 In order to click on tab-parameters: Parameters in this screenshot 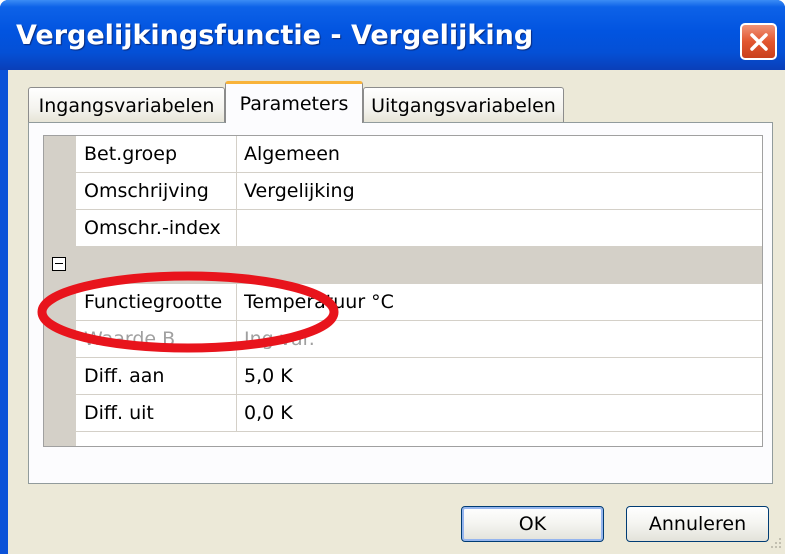, I will do `click(294, 102)`.